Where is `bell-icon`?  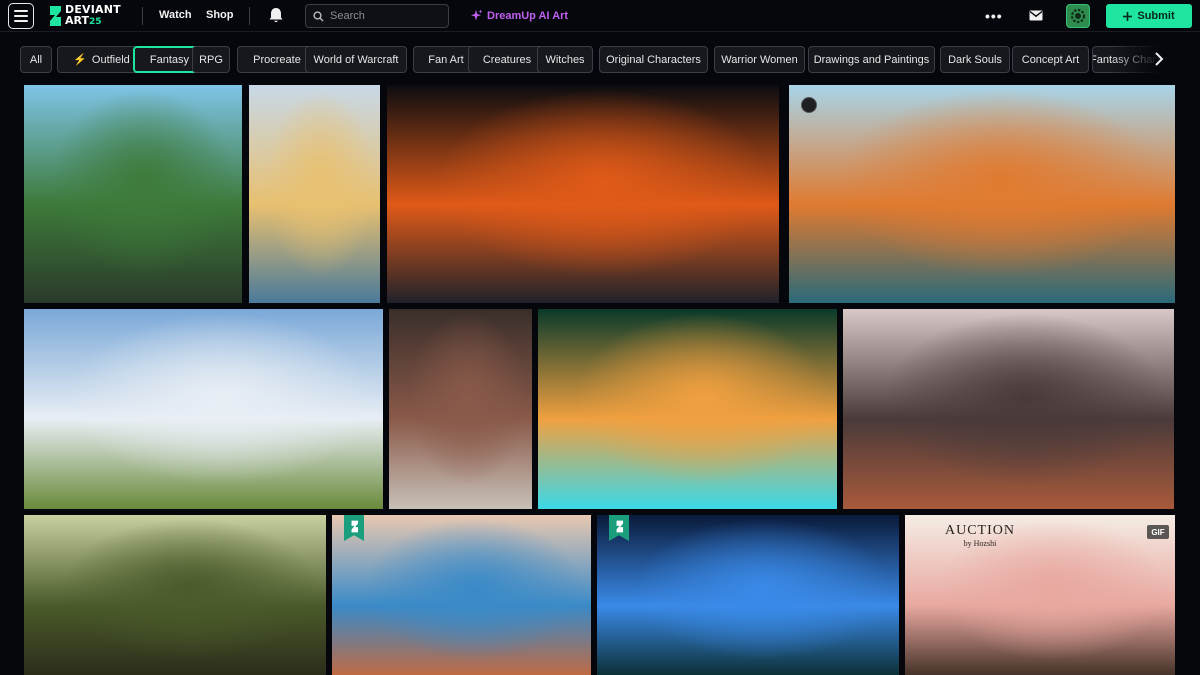
bell-icon is located at coordinates (276, 15).